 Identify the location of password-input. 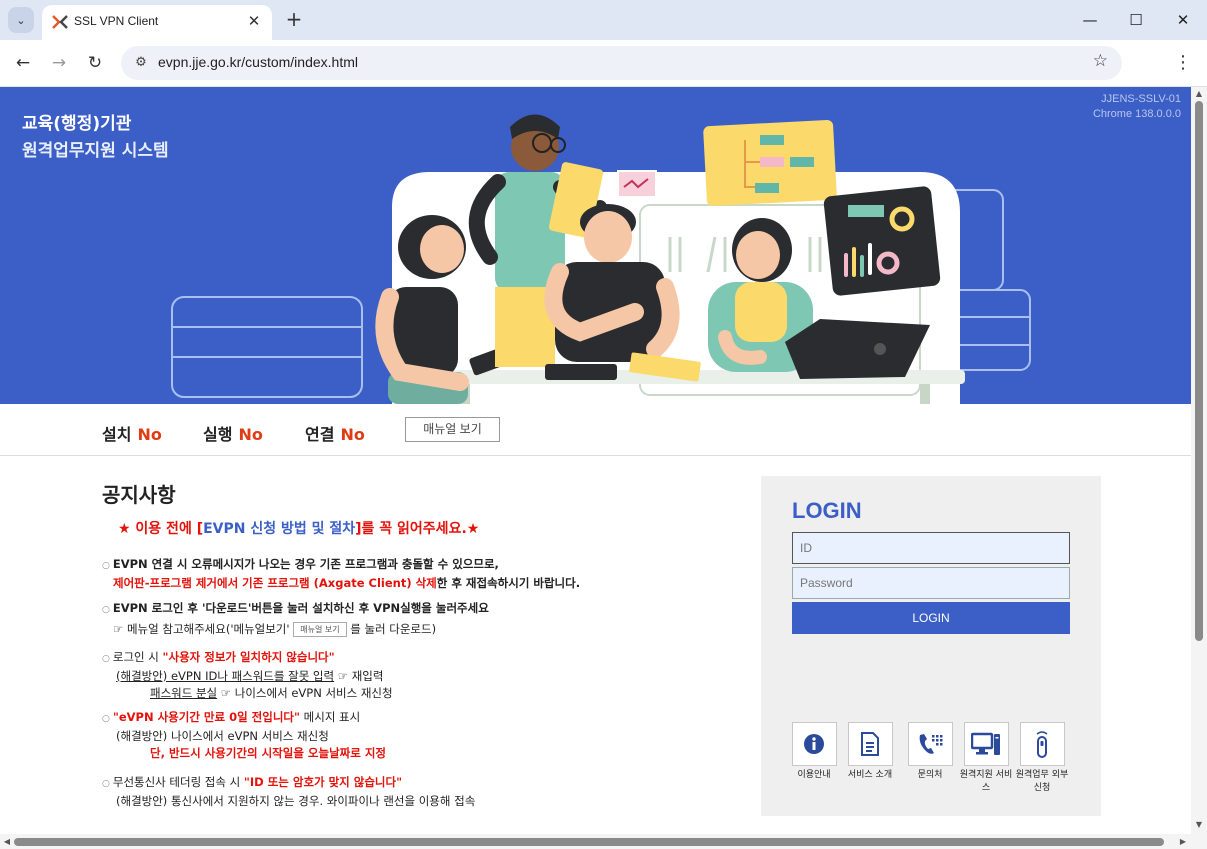
(931, 583).